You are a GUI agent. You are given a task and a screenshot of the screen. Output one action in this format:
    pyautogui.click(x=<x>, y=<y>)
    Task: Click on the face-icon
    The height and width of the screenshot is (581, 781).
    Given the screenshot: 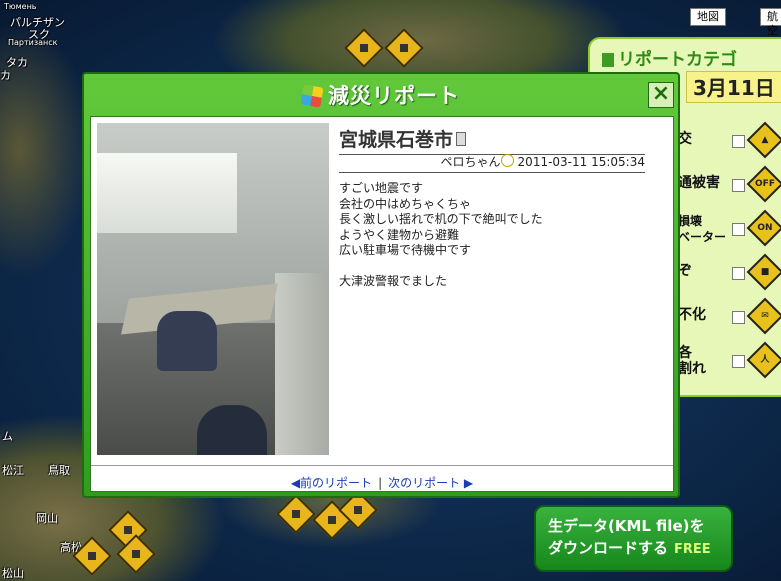 What is the action you would take?
    pyautogui.click(x=507, y=160)
    